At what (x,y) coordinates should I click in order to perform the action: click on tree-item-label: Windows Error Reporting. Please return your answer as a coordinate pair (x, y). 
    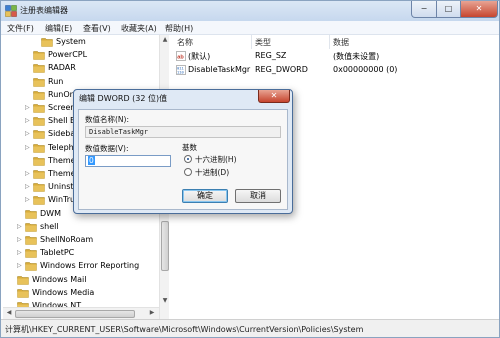
    Looking at the image, I should click on (90, 266).